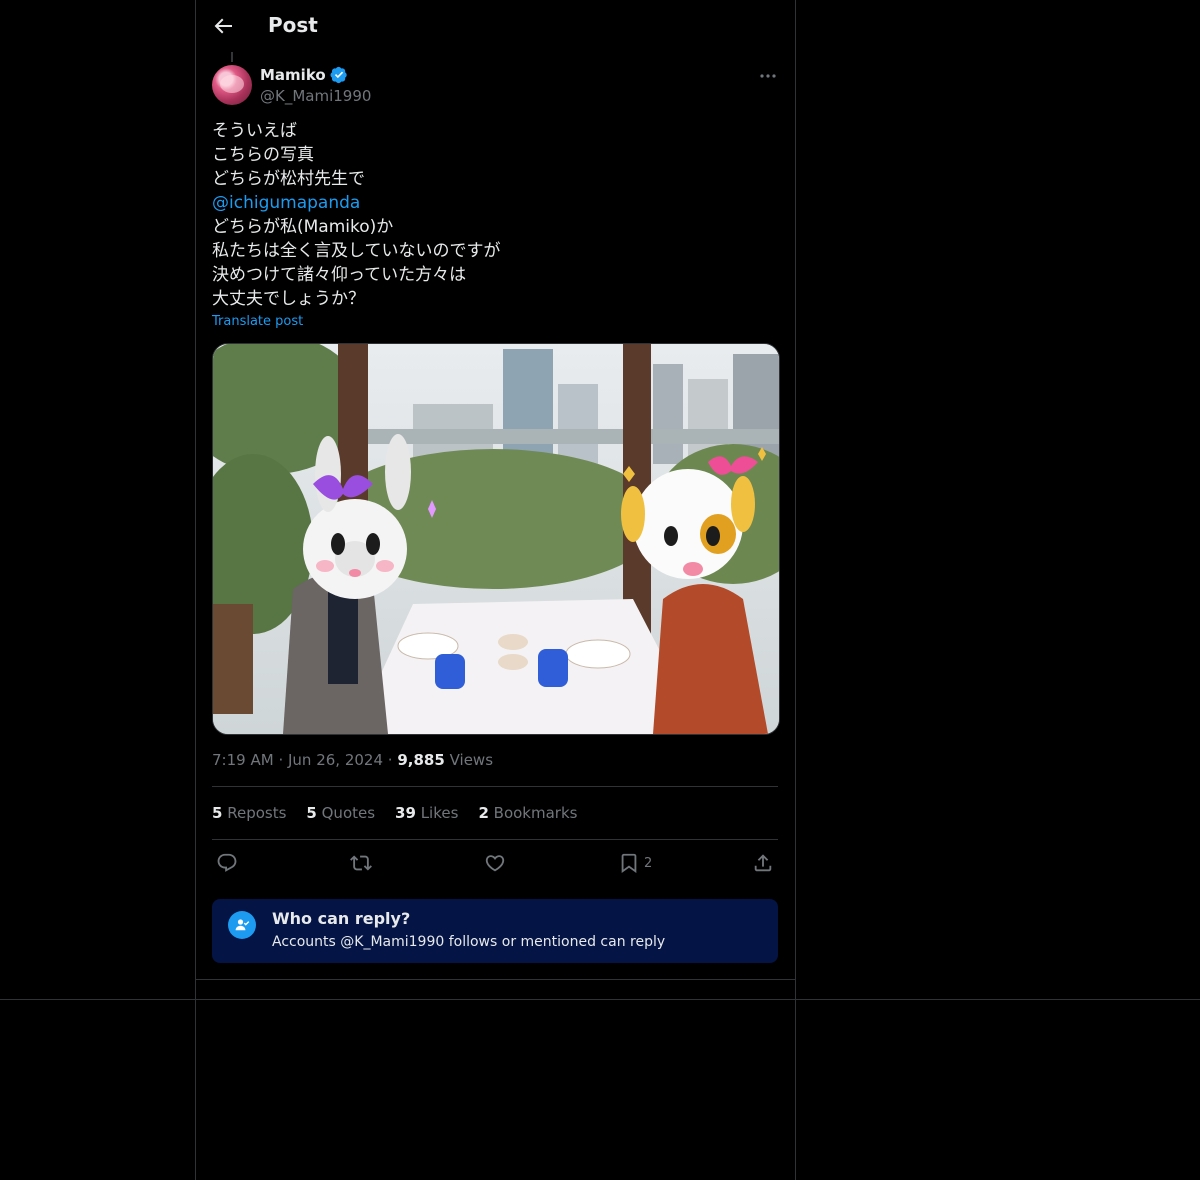  Describe the element at coordinates (257, 321) in the screenshot. I see `translate-post-link: Translate post` at that location.